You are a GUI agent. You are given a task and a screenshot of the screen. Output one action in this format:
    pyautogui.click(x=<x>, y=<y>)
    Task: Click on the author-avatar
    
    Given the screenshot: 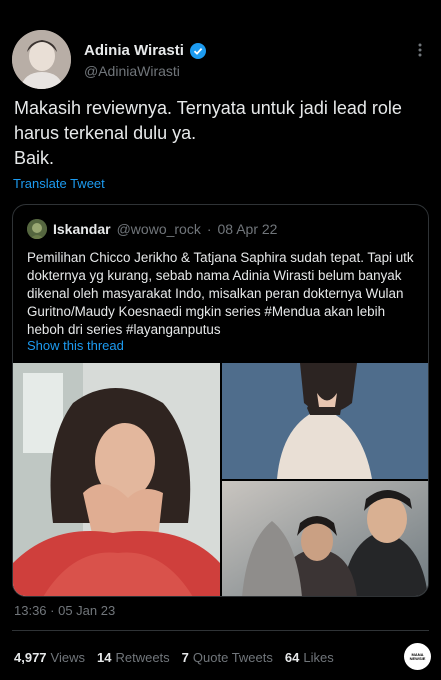 What is the action you would take?
    pyautogui.click(x=41, y=59)
    